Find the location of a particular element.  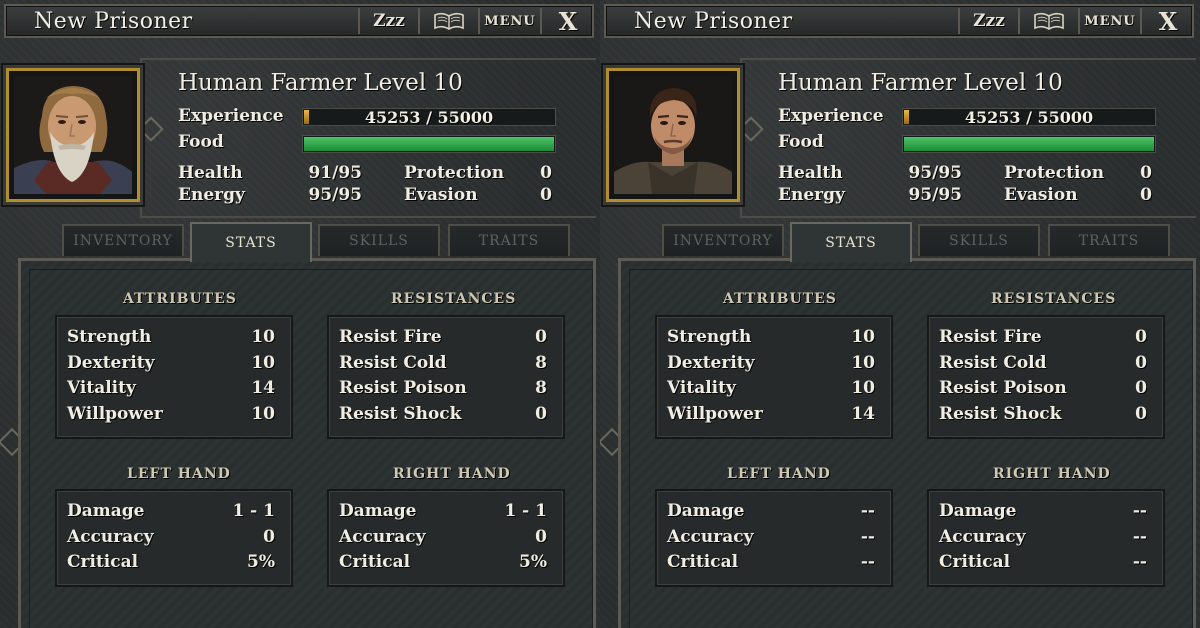

attribute-row: Vitality 10 is located at coordinates (771, 390).